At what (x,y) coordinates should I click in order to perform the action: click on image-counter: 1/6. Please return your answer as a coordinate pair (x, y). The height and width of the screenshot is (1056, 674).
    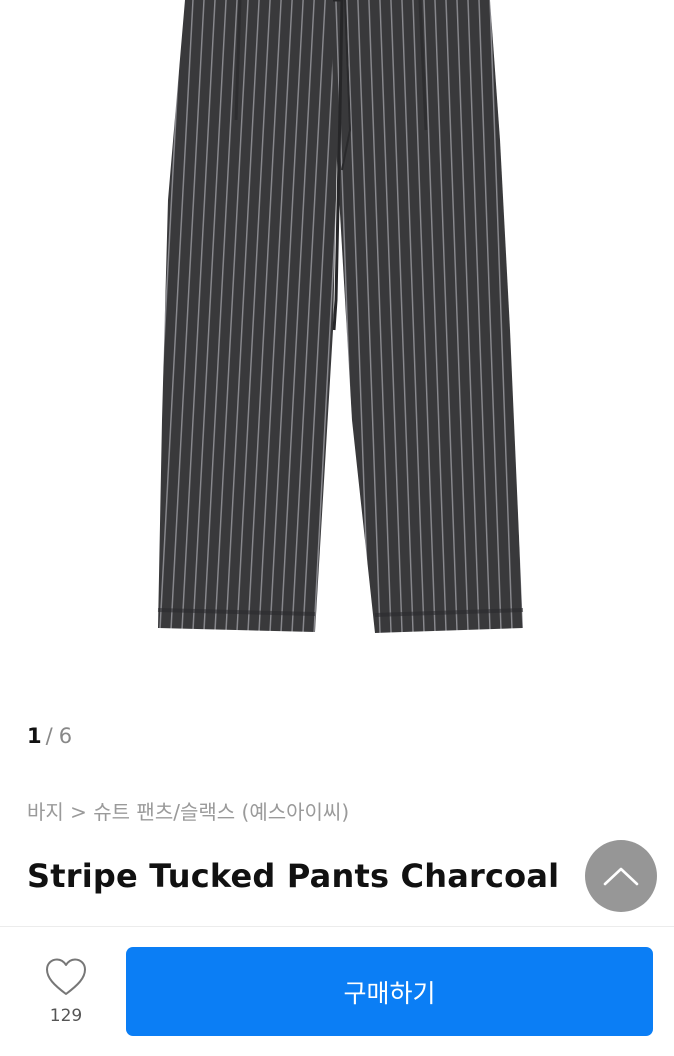
    Looking at the image, I should click on (49, 736).